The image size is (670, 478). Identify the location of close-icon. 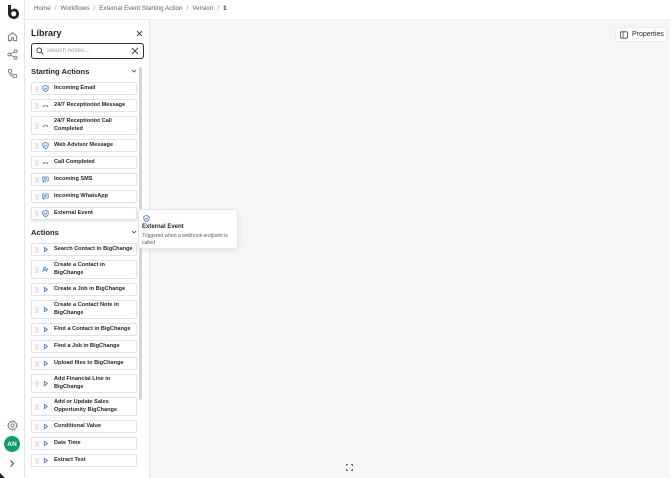
(139, 33).